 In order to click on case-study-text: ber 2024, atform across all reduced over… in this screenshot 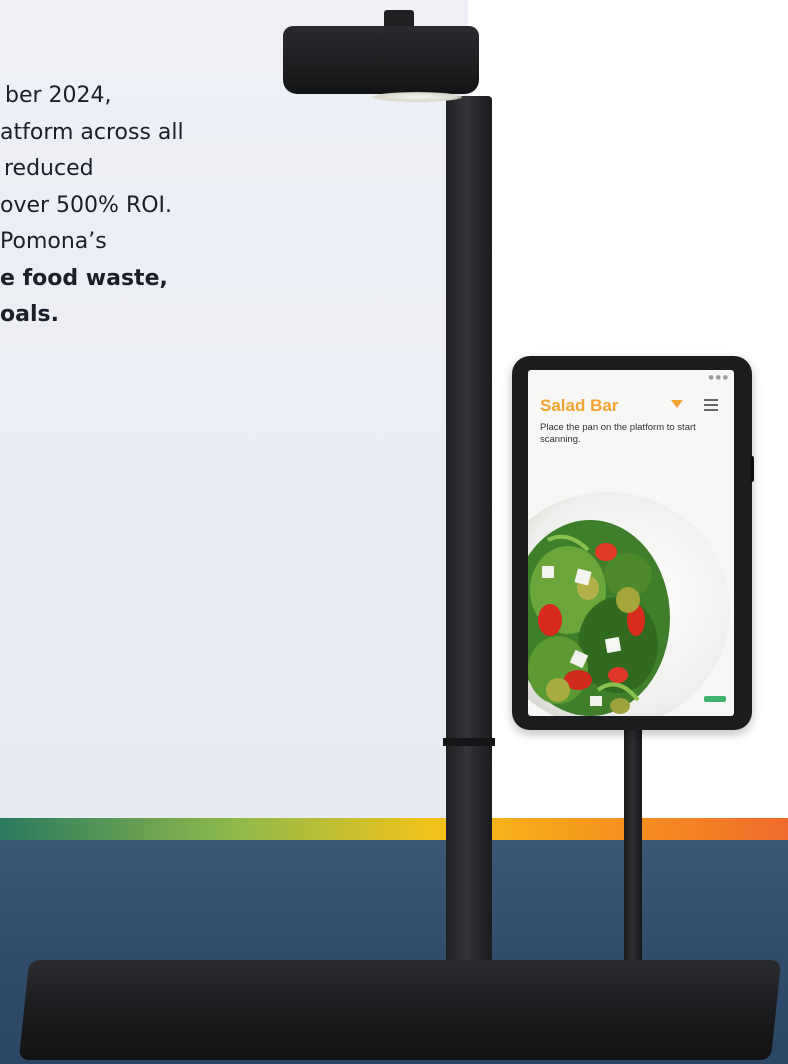, I will do `click(130, 206)`.